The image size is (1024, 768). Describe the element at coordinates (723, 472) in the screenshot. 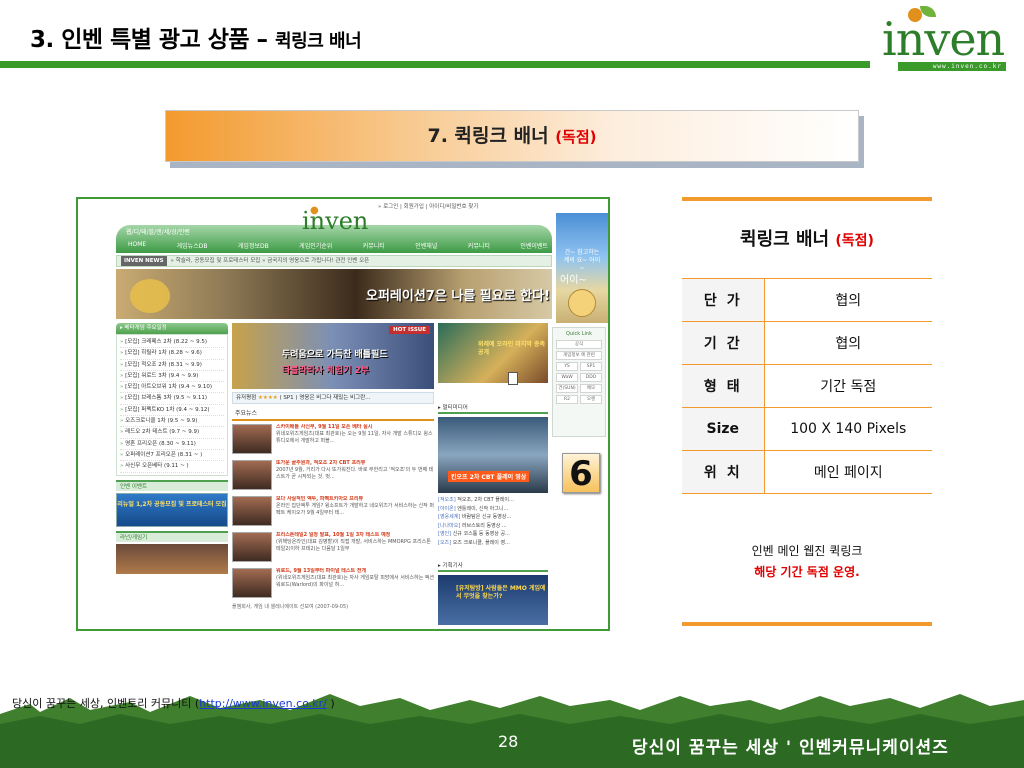

I see `spec-key: 위치` at that location.